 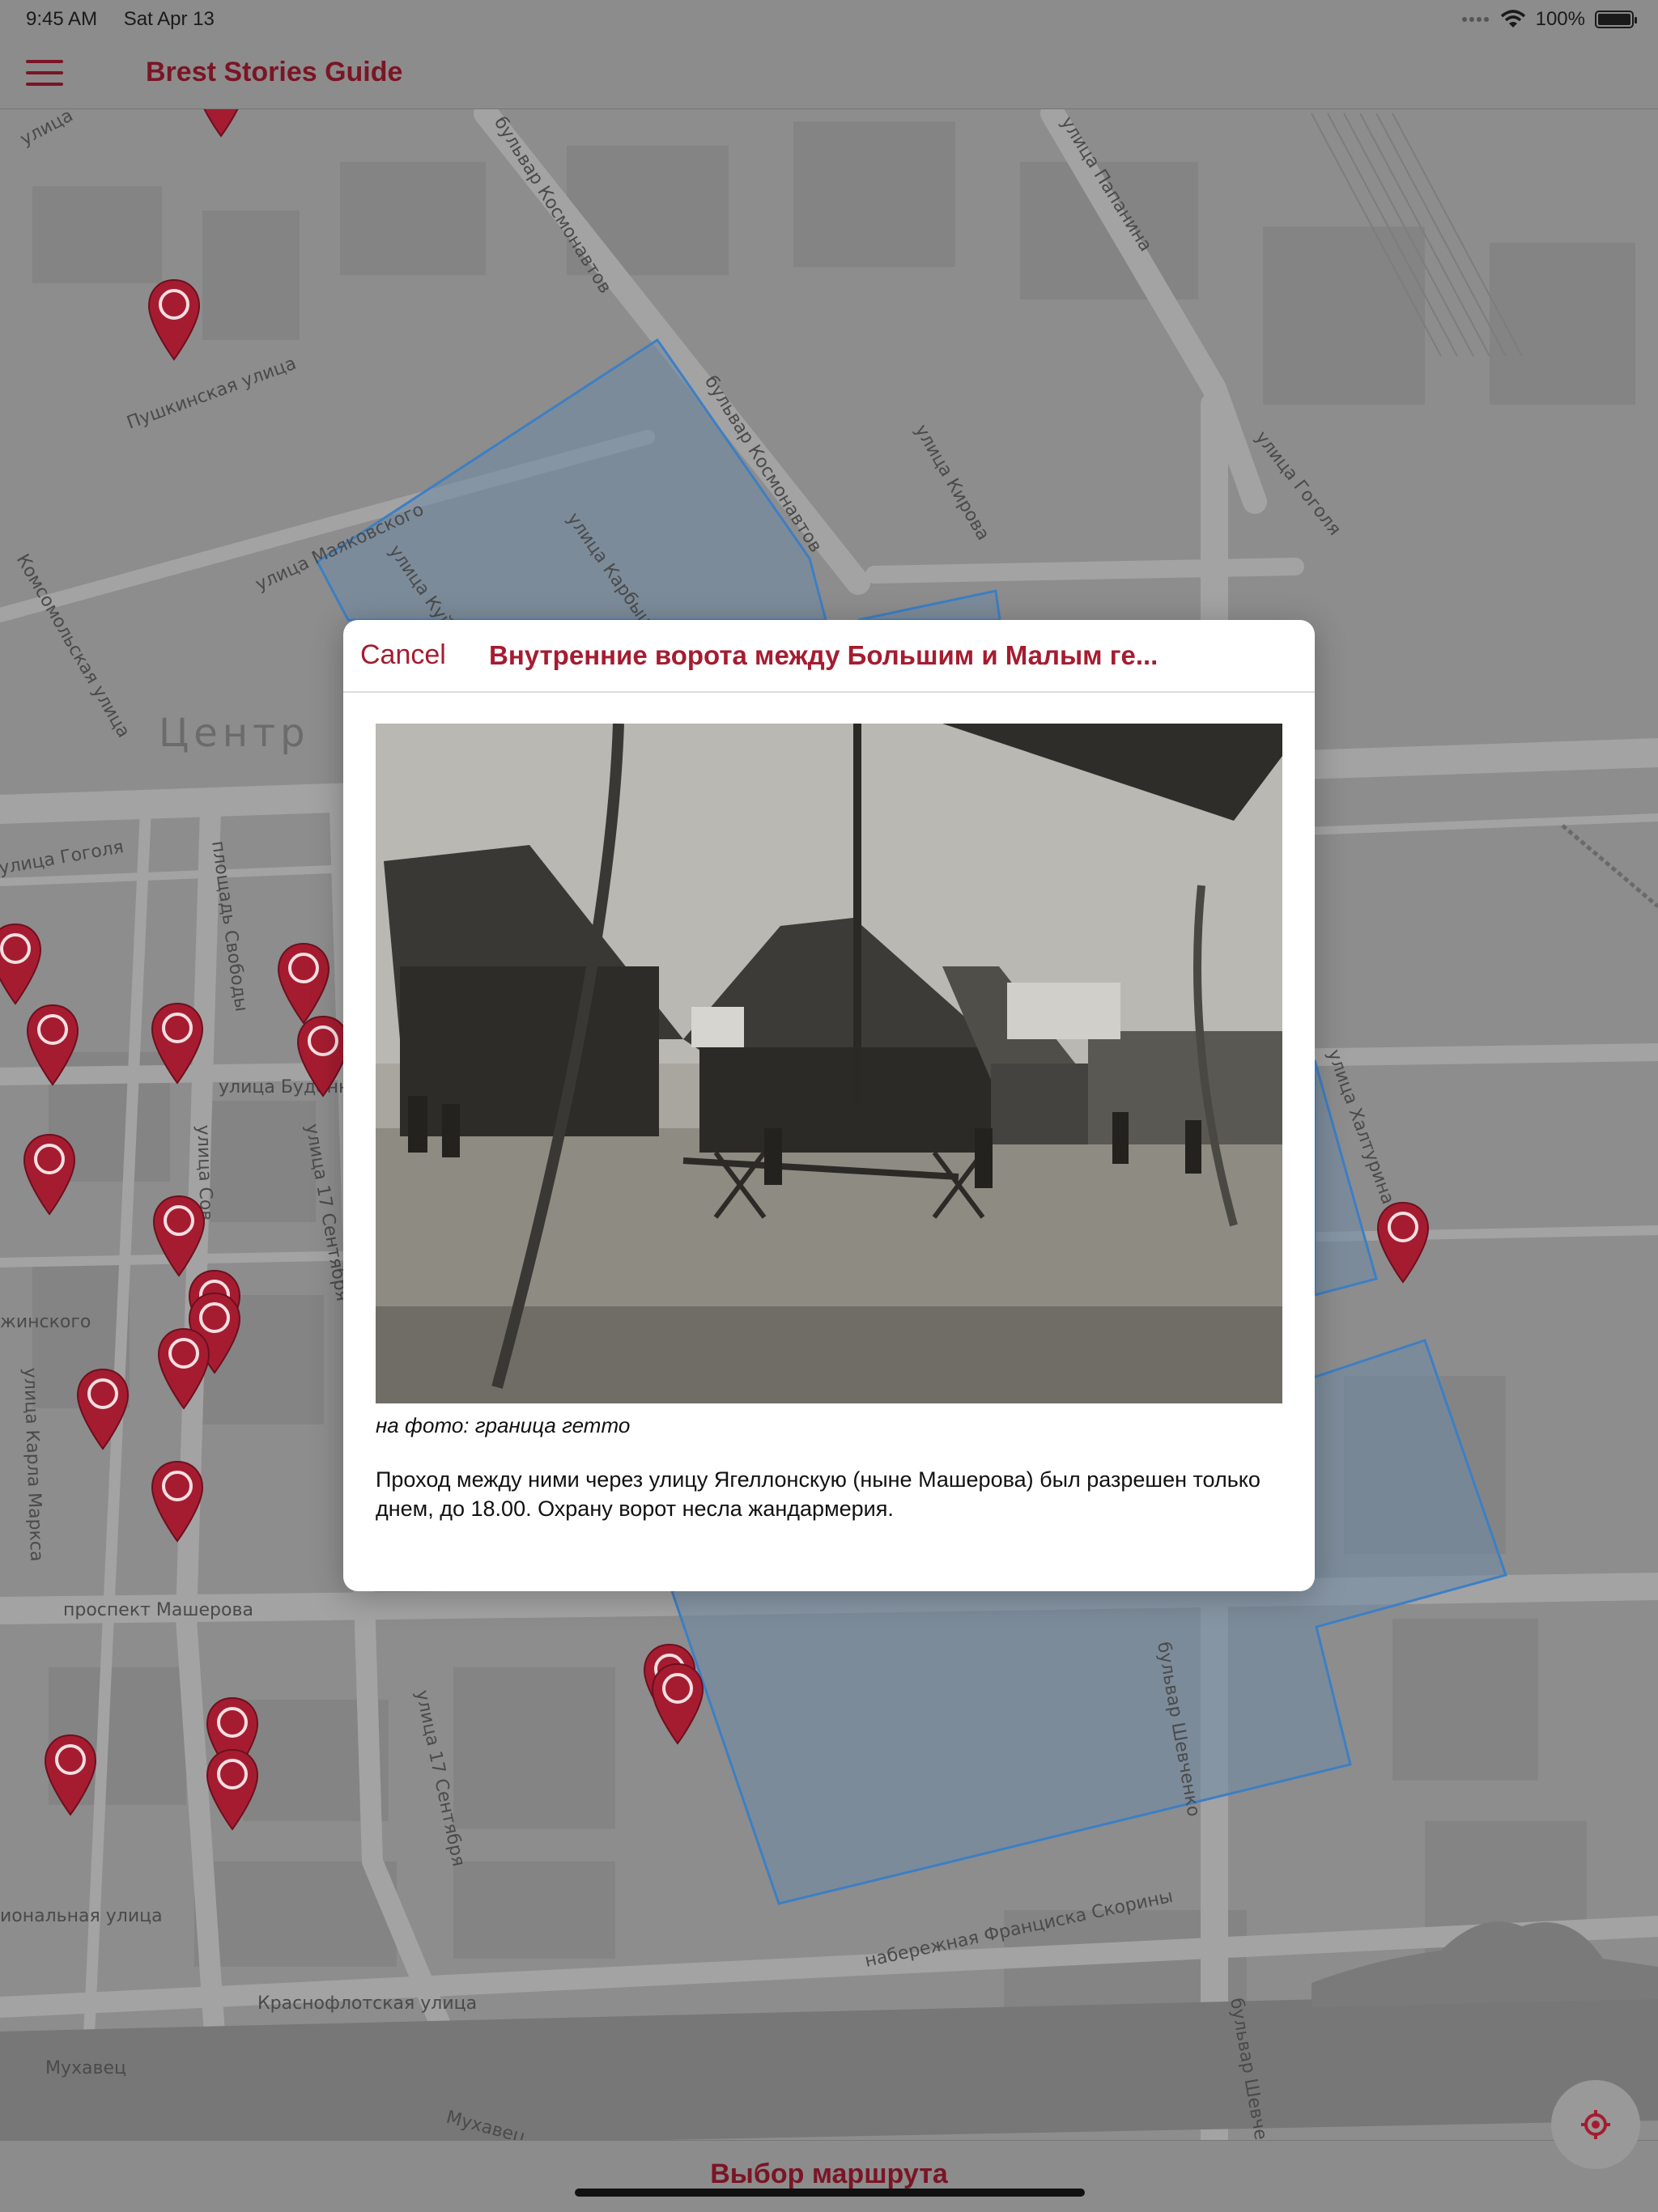 What do you see at coordinates (367, 2003) in the screenshot?
I see `svg-text: Краснофлотская улица` at bounding box center [367, 2003].